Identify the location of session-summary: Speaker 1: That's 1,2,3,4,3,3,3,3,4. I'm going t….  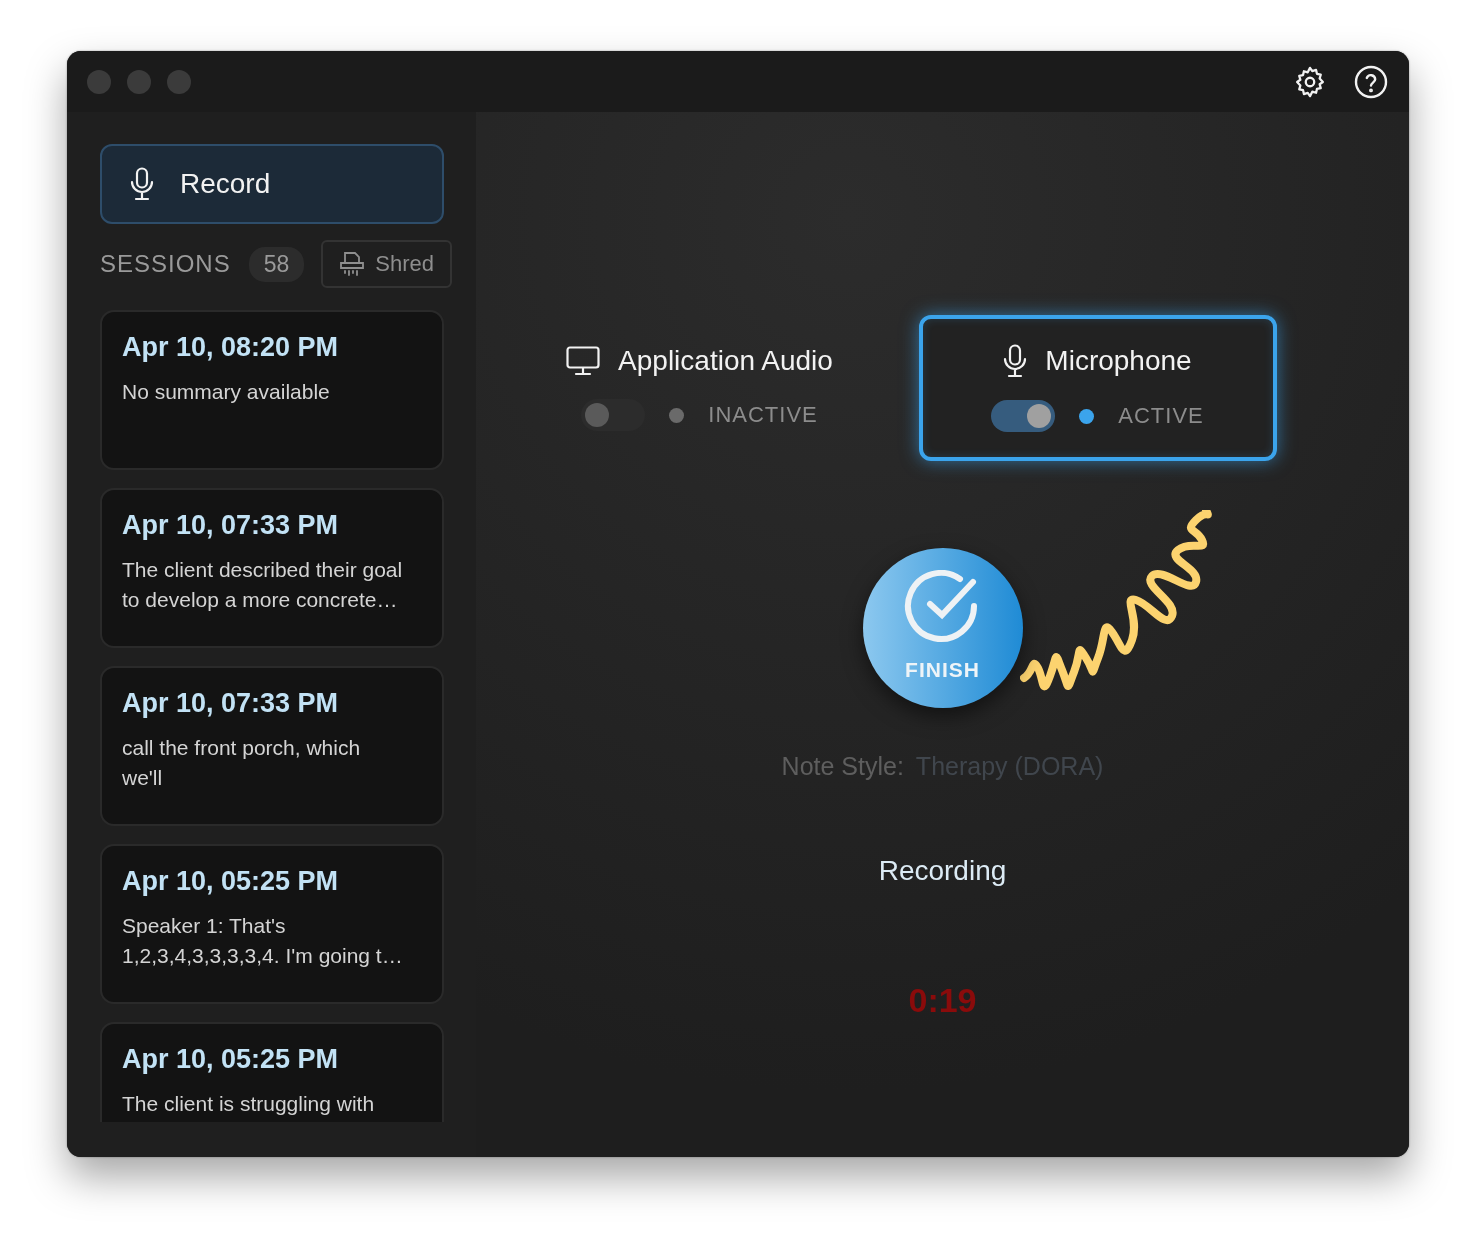
(263, 941).